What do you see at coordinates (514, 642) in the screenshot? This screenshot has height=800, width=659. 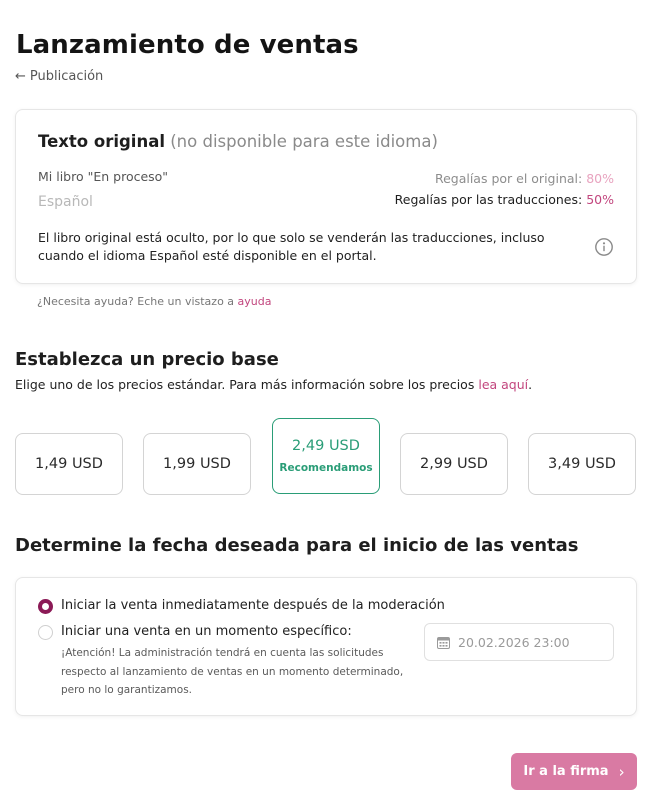 I see `datetime-value: 20.02.2026 23:00` at bounding box center [514, 642].